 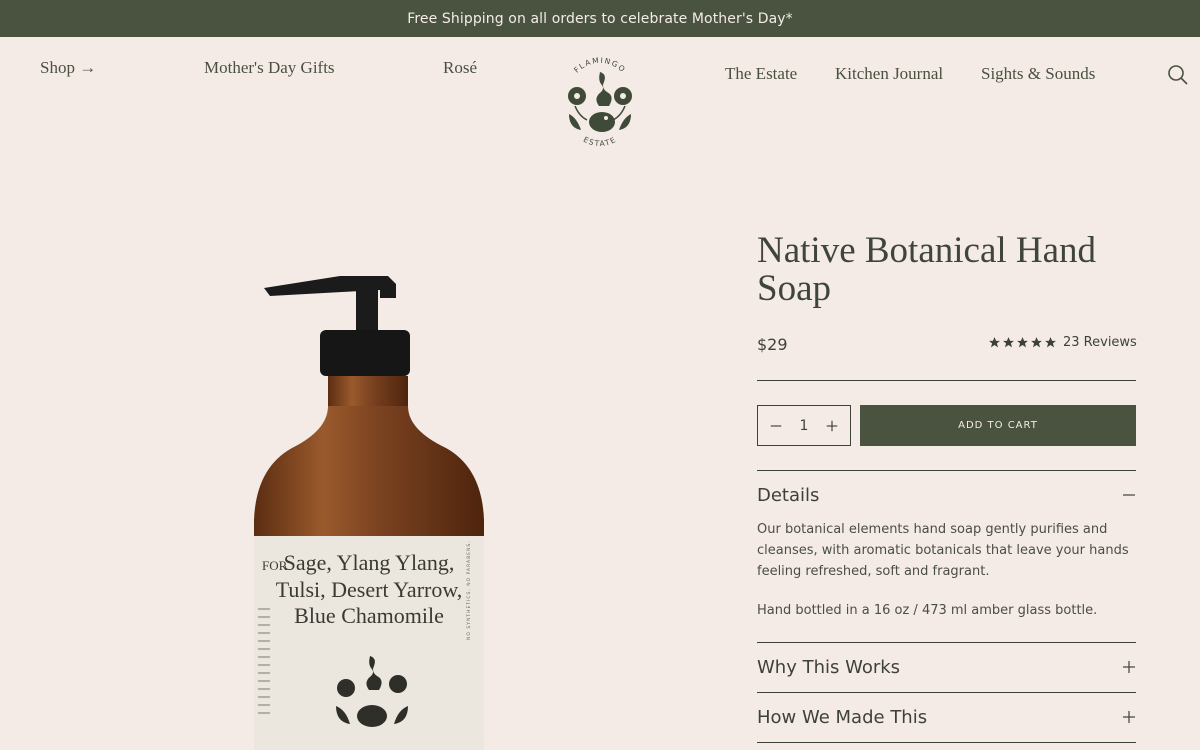 What do you see at coordinates (269, 68) in the screenshot?
I see `nav-mothers-day-gifts: Mother's Day Gifts` at bounding box center [269, 68].